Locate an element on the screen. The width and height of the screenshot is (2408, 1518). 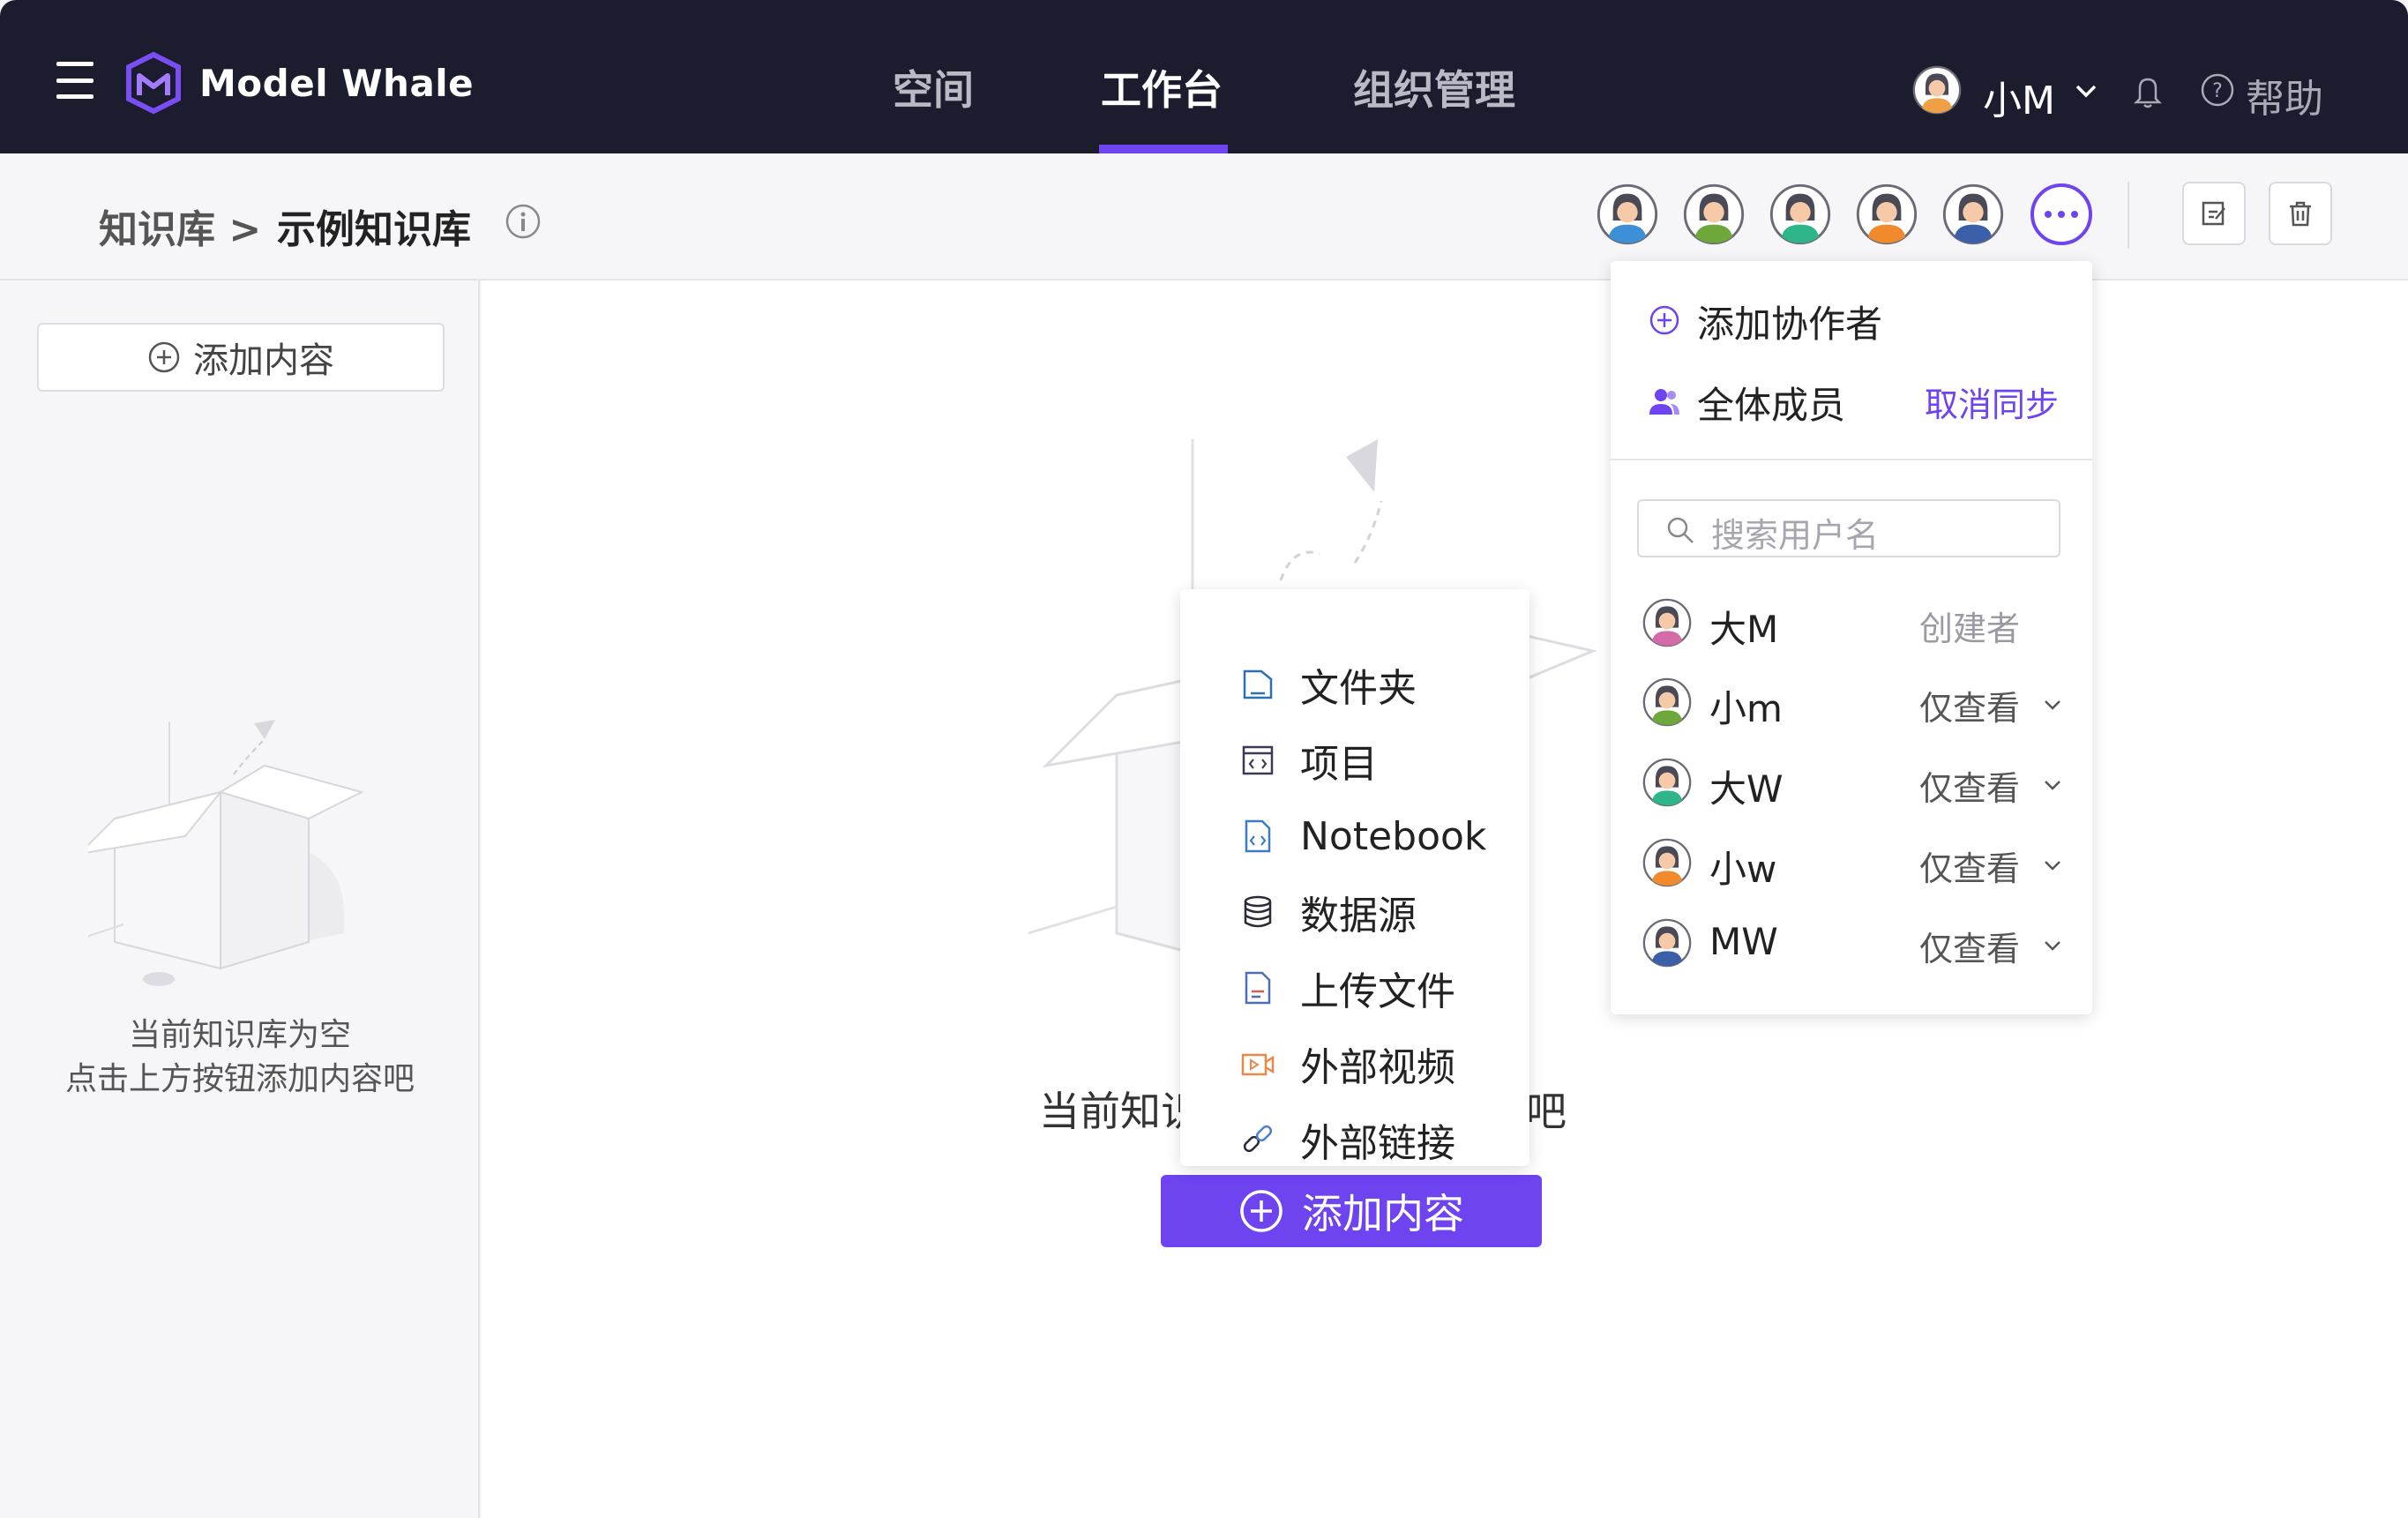
menu-item-datasource: 数据源 is located at coordinates (1354, 912).